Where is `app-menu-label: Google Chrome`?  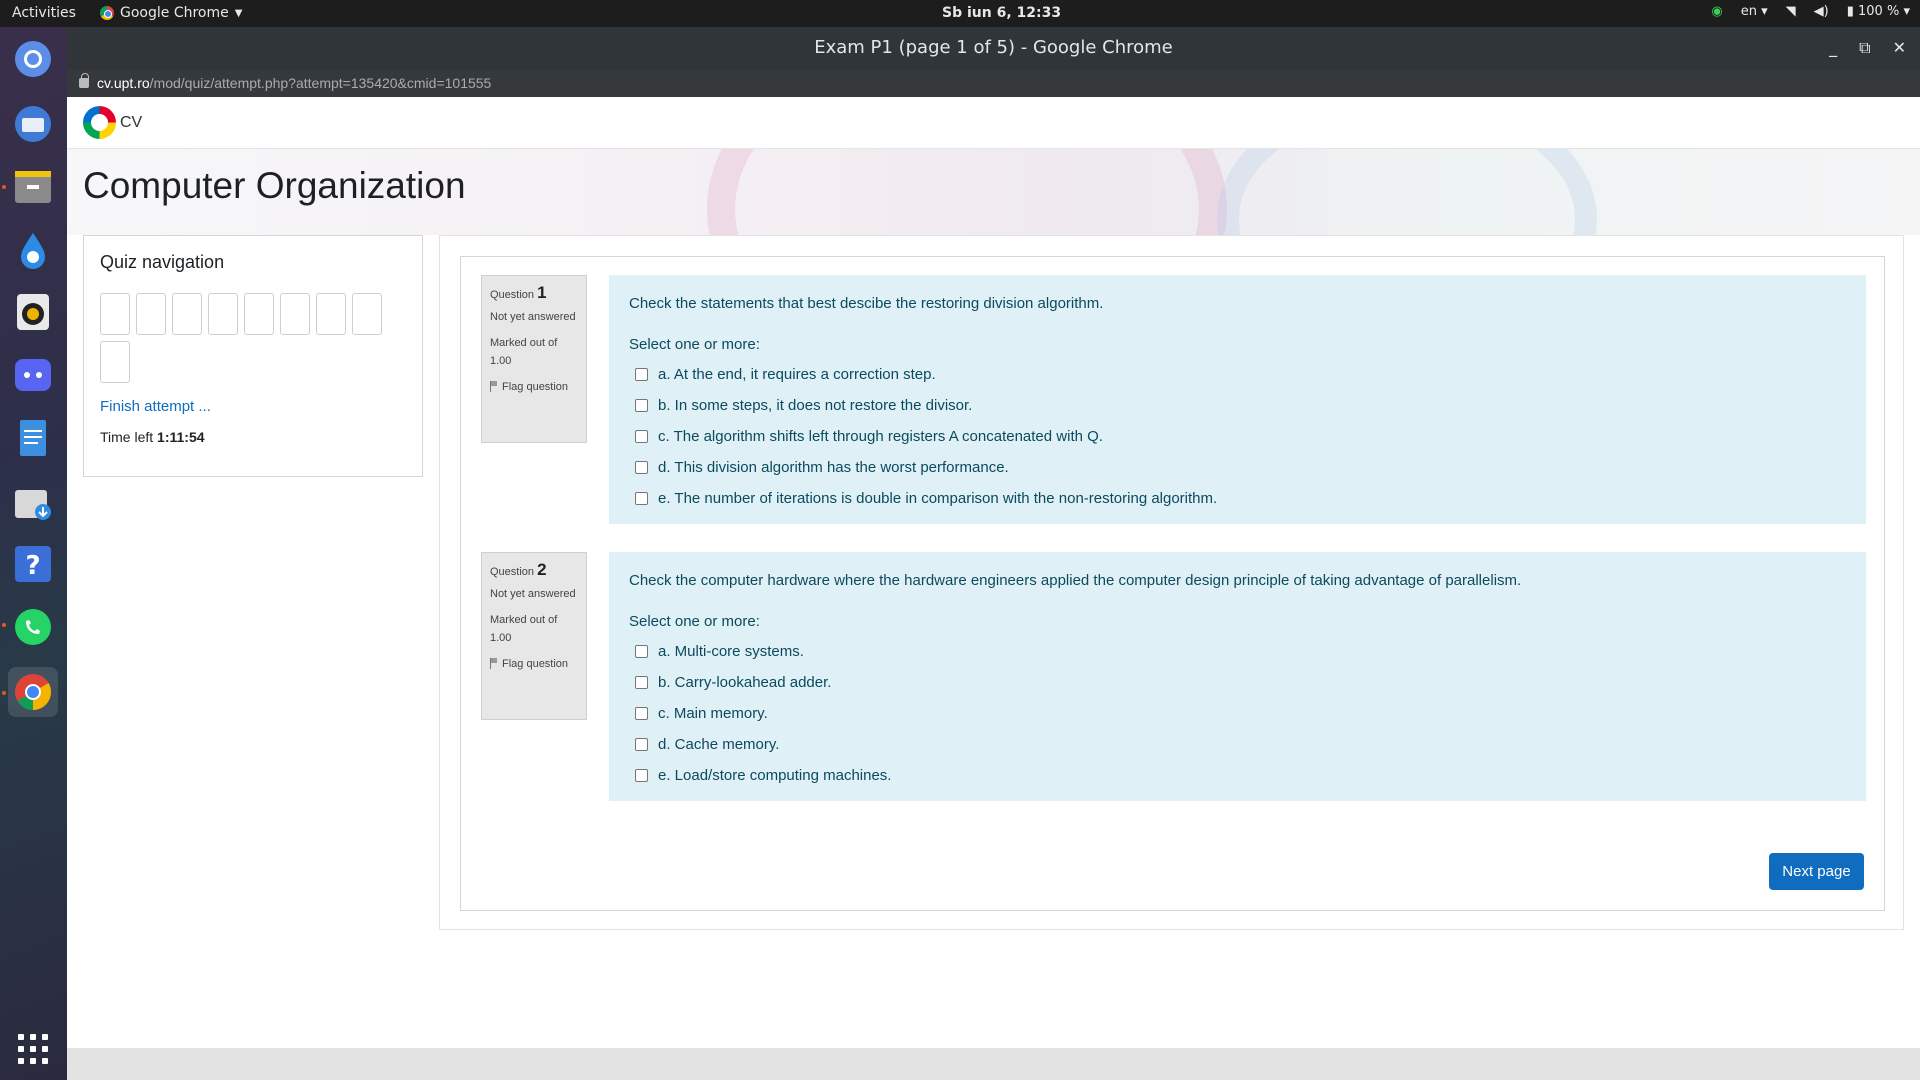
app-menu-label: Google Chrome is located at coordinates (174, 13).